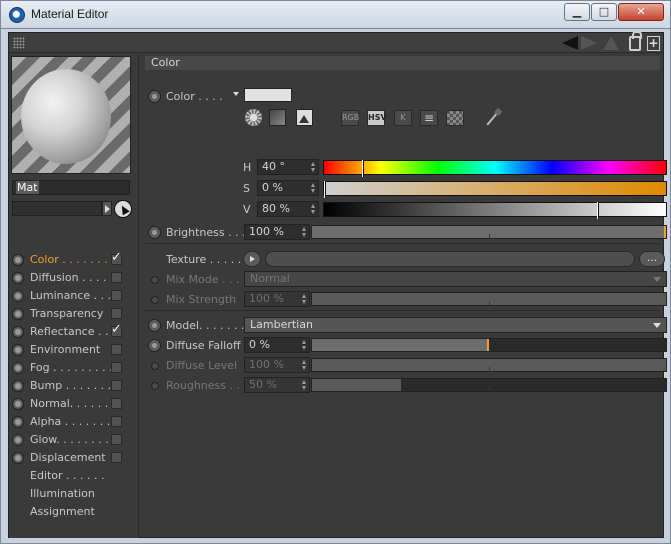  I want to click on channel-item: Diffusion . . . ., so click(73, 278).